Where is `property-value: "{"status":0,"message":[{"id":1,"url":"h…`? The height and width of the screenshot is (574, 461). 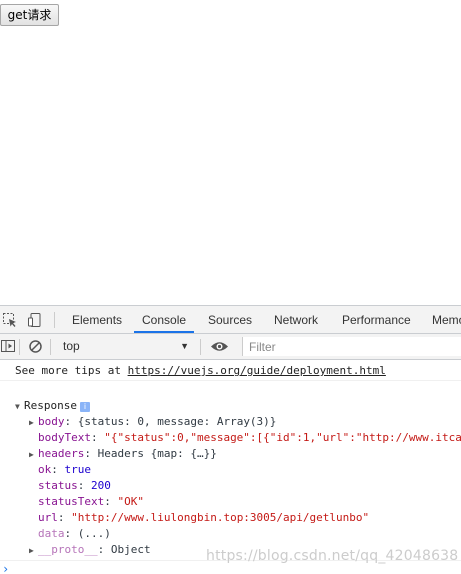 property-value: "{"status":0,"message":[{"id":1,"url":"h… is located at coordinates (282, 437).